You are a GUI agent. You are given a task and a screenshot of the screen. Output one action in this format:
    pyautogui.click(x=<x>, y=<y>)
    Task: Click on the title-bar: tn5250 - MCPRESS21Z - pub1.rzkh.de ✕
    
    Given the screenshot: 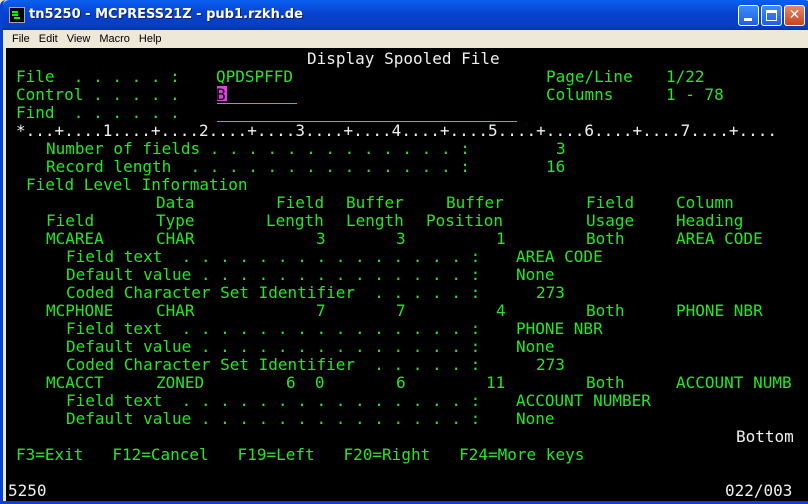 What is the action you would take?
    pyautogui.click(x=405, y=15)
    